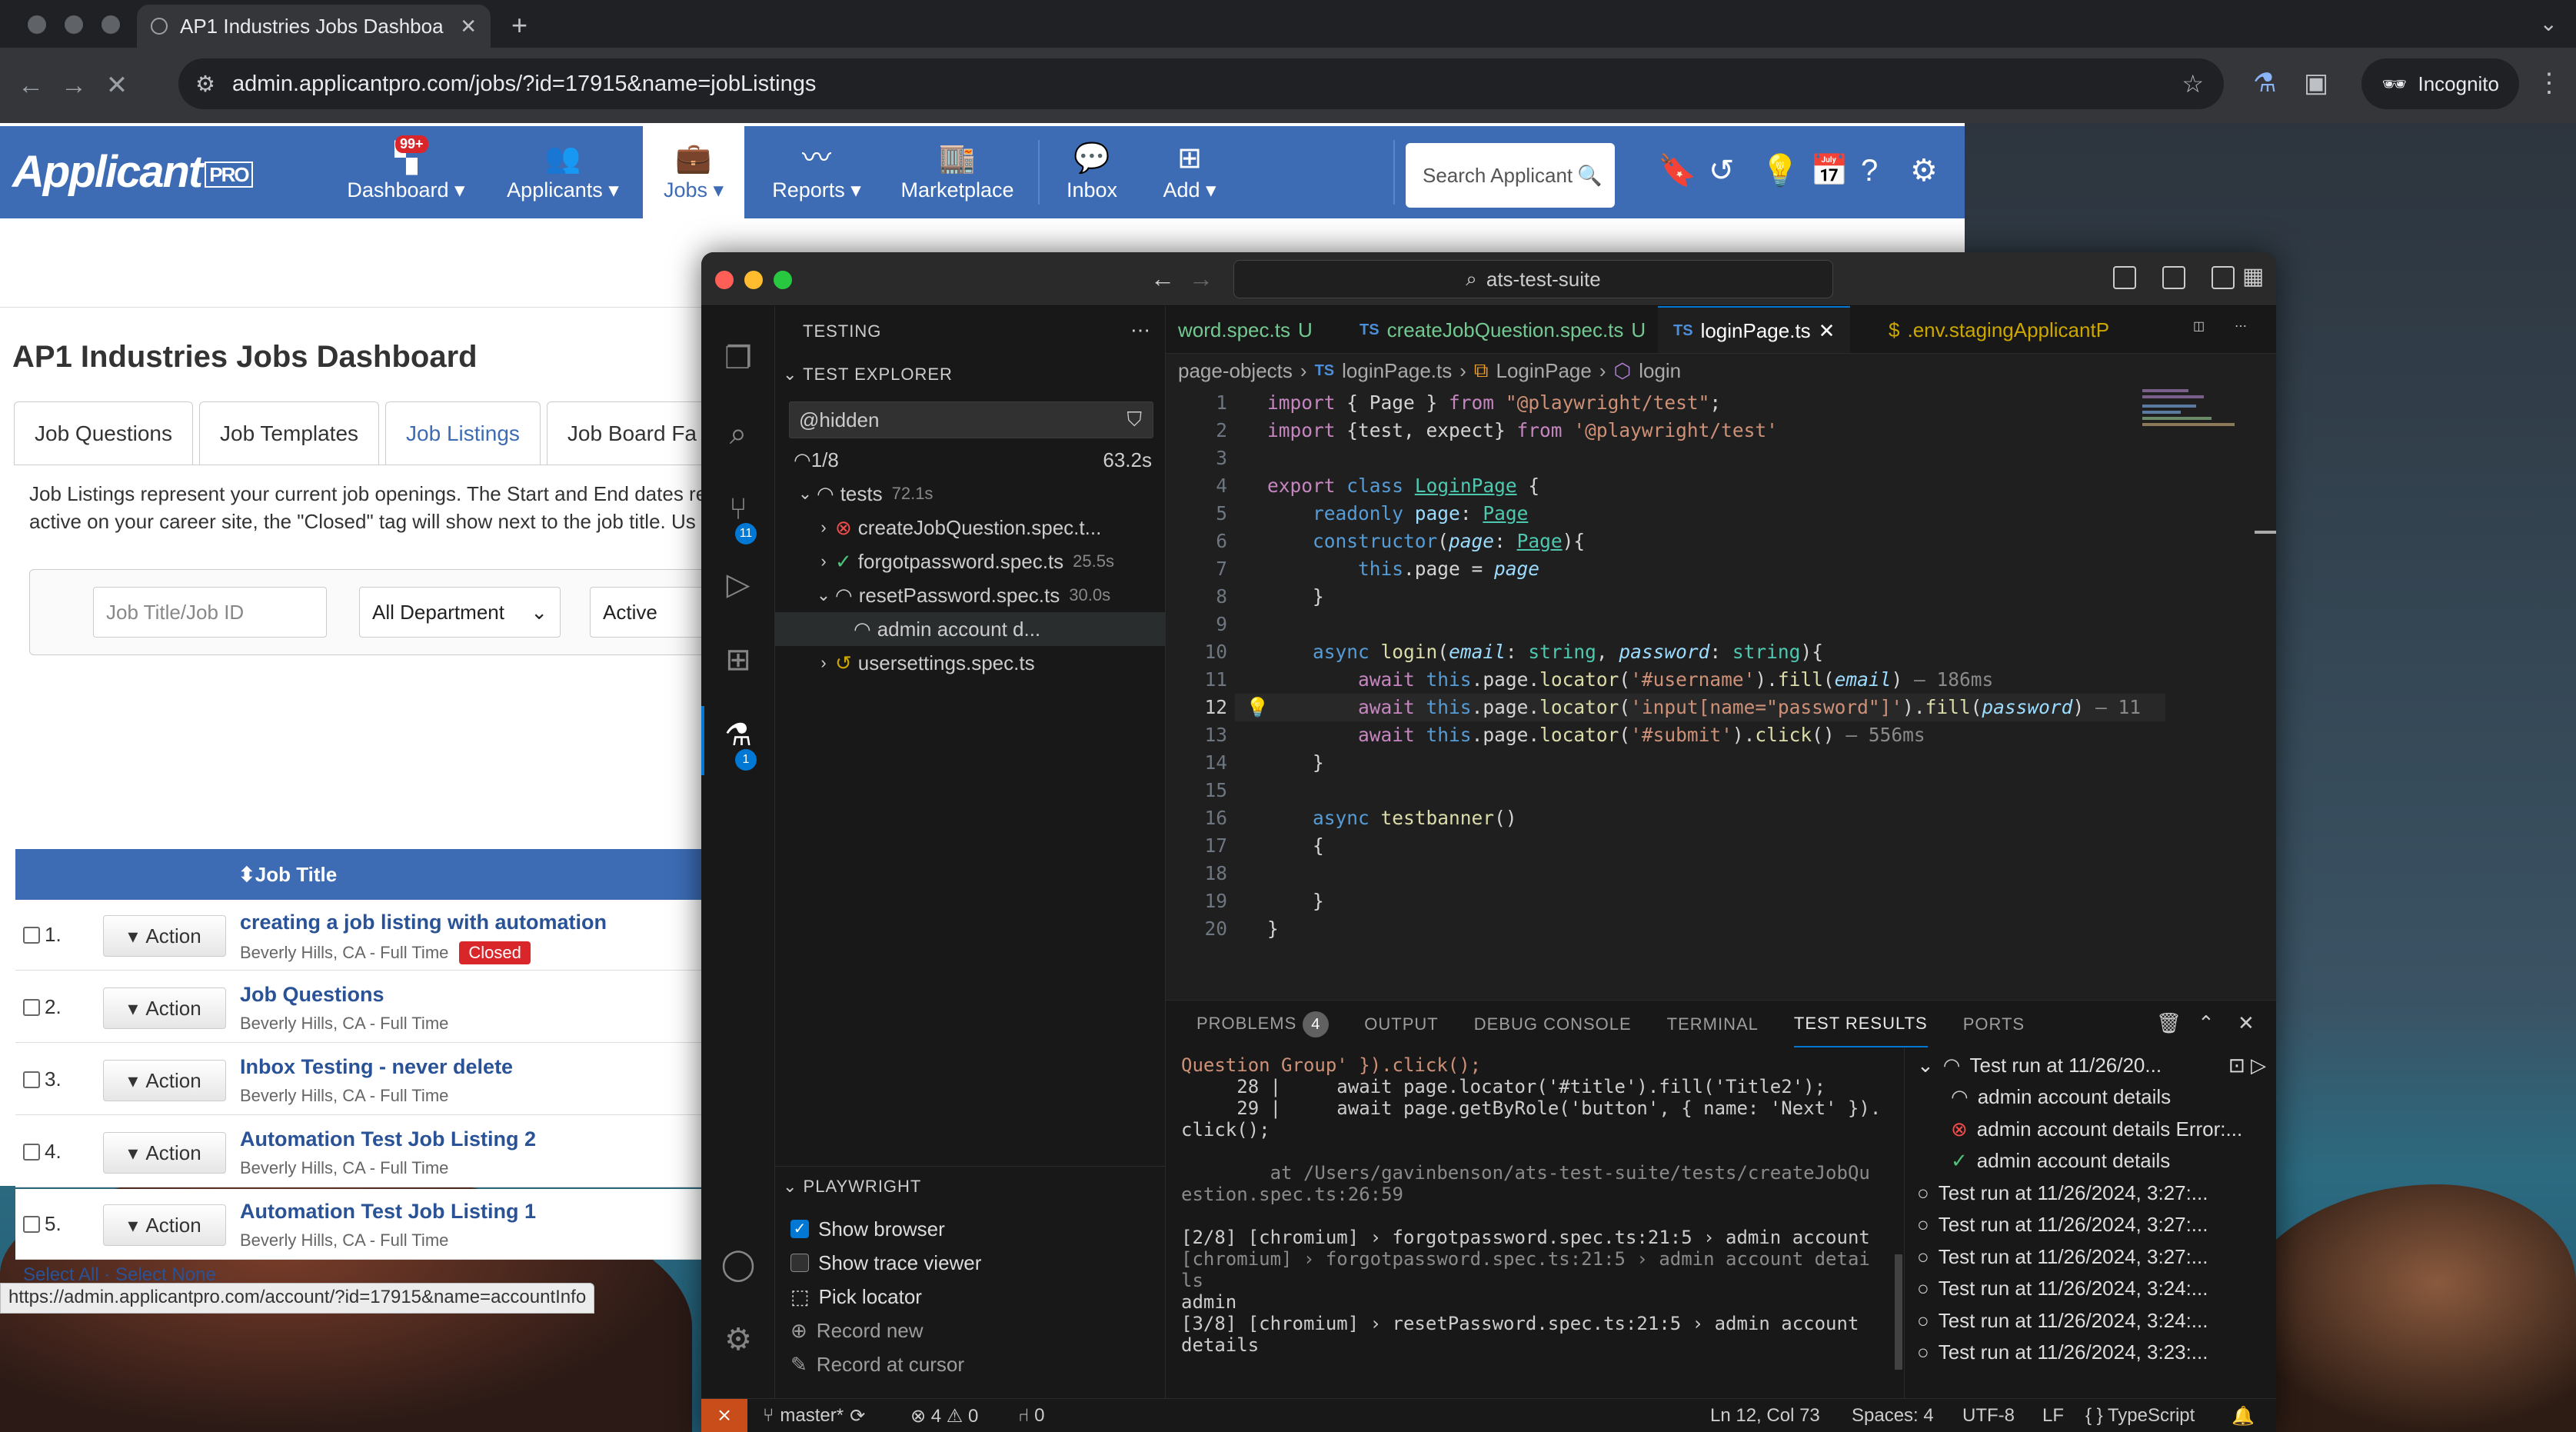 This screenshot has width=2576, height=1432. What do you see at coordinates (1511, 175) in the screenshot?
I see `applicant-search: Search Applicant 🔍` at bounding box center [1511, 175].